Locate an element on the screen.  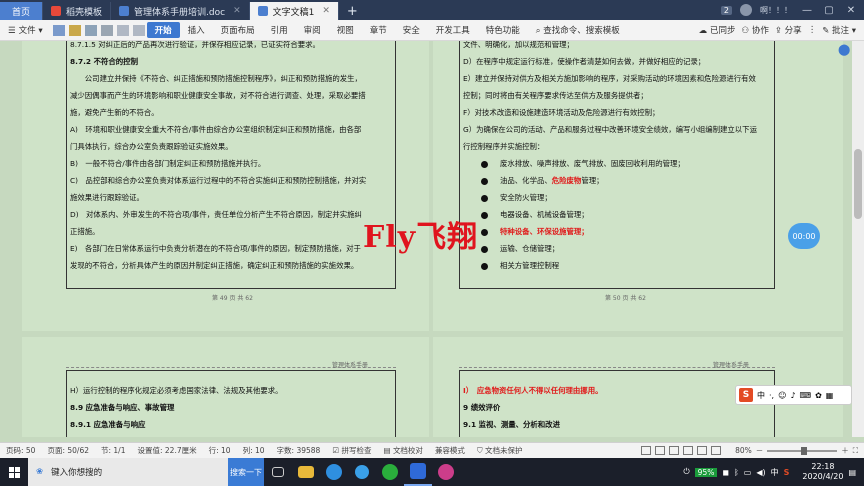
battery-level: 95% is located at coordinates (706, 472).